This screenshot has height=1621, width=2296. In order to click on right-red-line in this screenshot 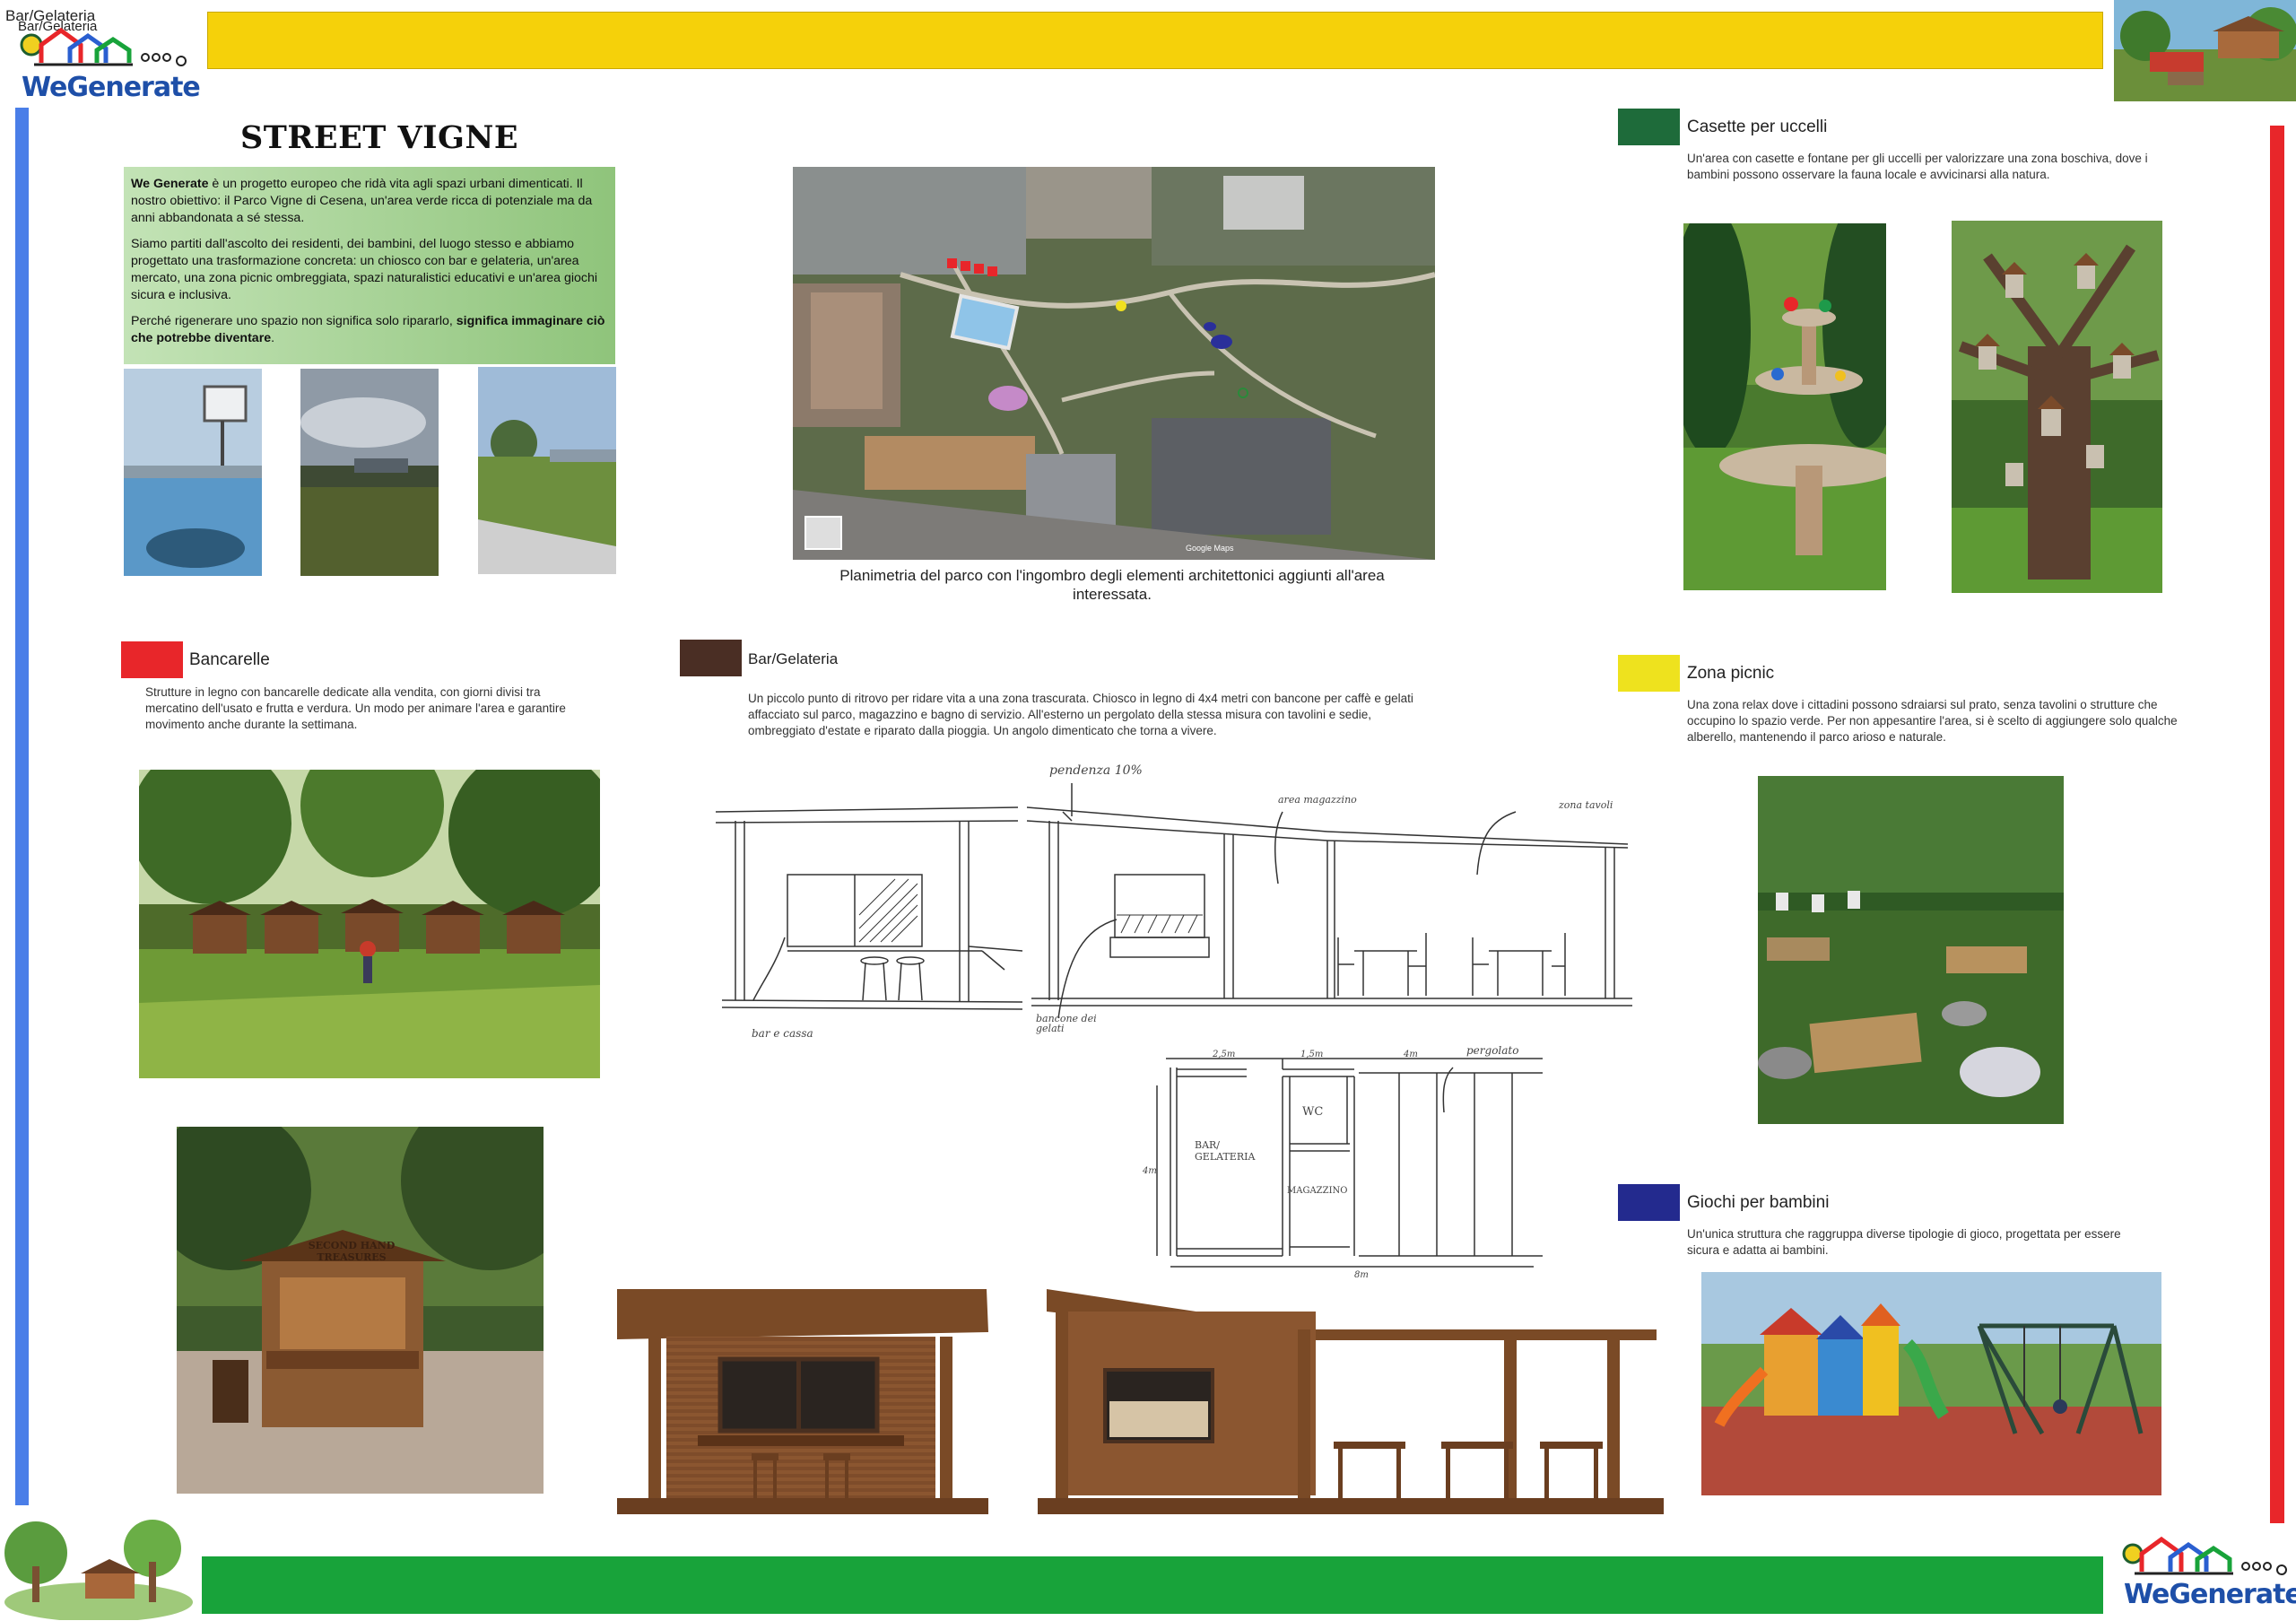, I will do `click(2277, 824)`.